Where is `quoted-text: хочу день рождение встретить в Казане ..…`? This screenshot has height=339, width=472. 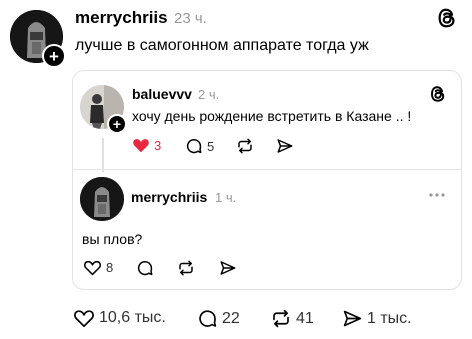 quoted-text: хочу день рождение встретить в Казане ..… is located at coordinates (272, 116).